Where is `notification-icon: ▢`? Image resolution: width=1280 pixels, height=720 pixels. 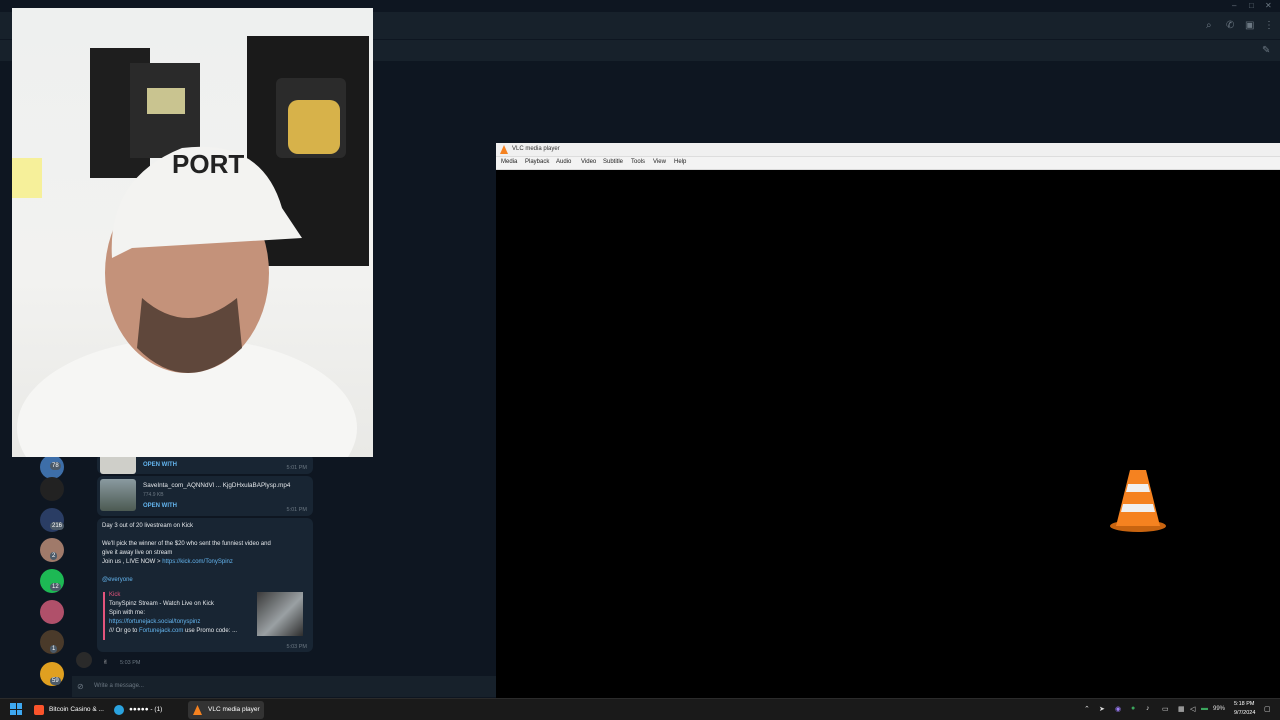
notification-icon: ▢ is located at coordinates (1267, 709).